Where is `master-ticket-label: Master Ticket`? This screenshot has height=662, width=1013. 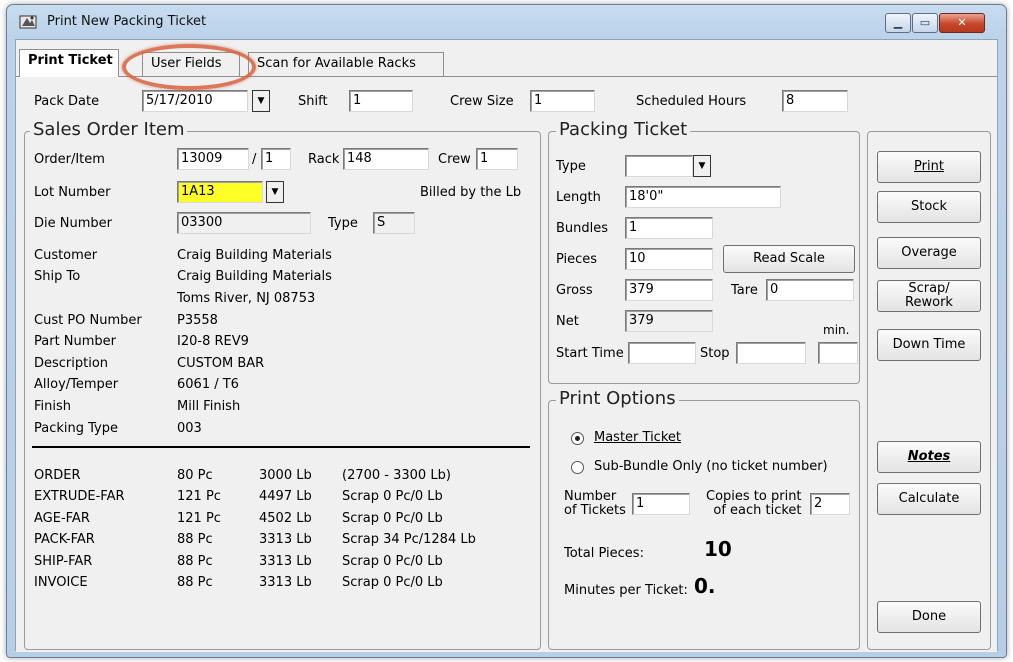
master-ticket-label: Master Ticket is located at coordinates (637, 437).